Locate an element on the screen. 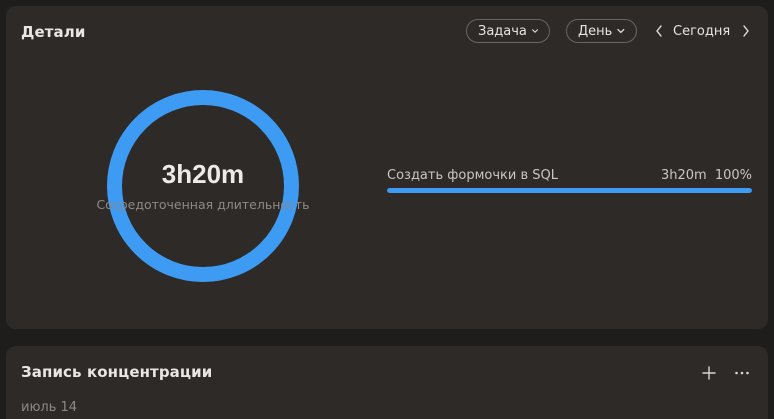 This screenshot has height=419, width=774. plus-icon is located at coordinates (709, 373).